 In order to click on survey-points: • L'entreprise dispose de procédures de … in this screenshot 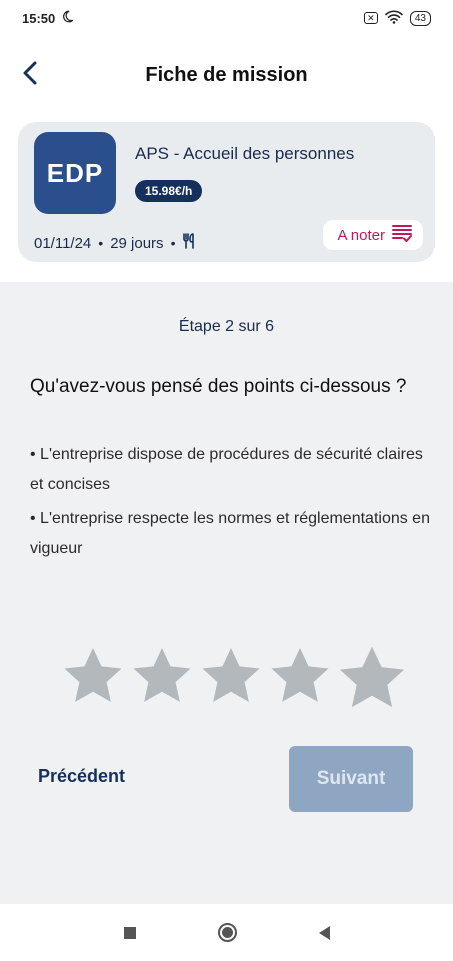, I will do `click(230, 504)`.